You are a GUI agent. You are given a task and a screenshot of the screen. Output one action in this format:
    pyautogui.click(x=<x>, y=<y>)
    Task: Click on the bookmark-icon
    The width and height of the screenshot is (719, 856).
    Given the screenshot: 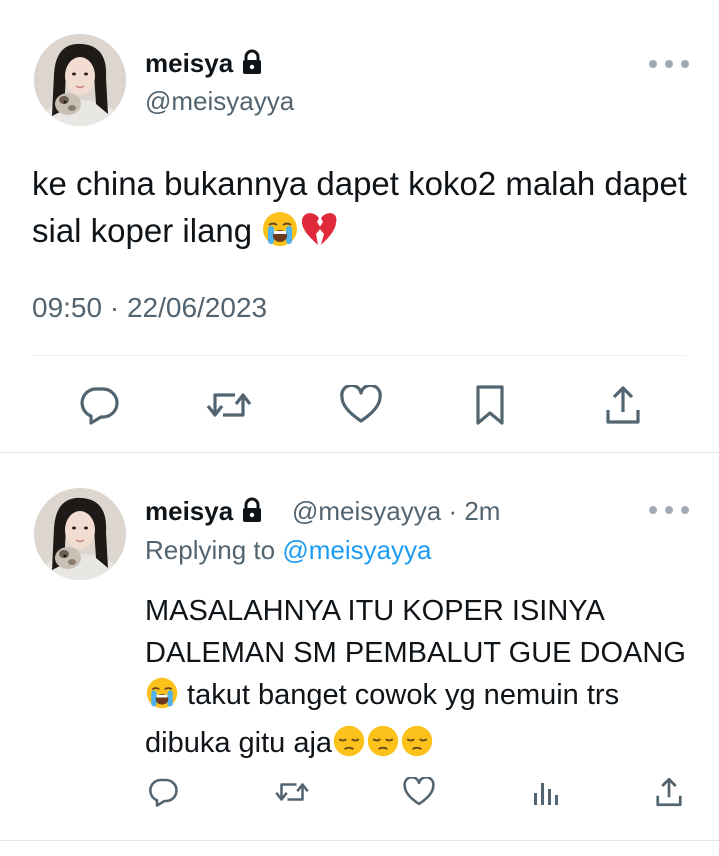 What is the action you would take?
    pyautogui.click(x=490, y=405)
    